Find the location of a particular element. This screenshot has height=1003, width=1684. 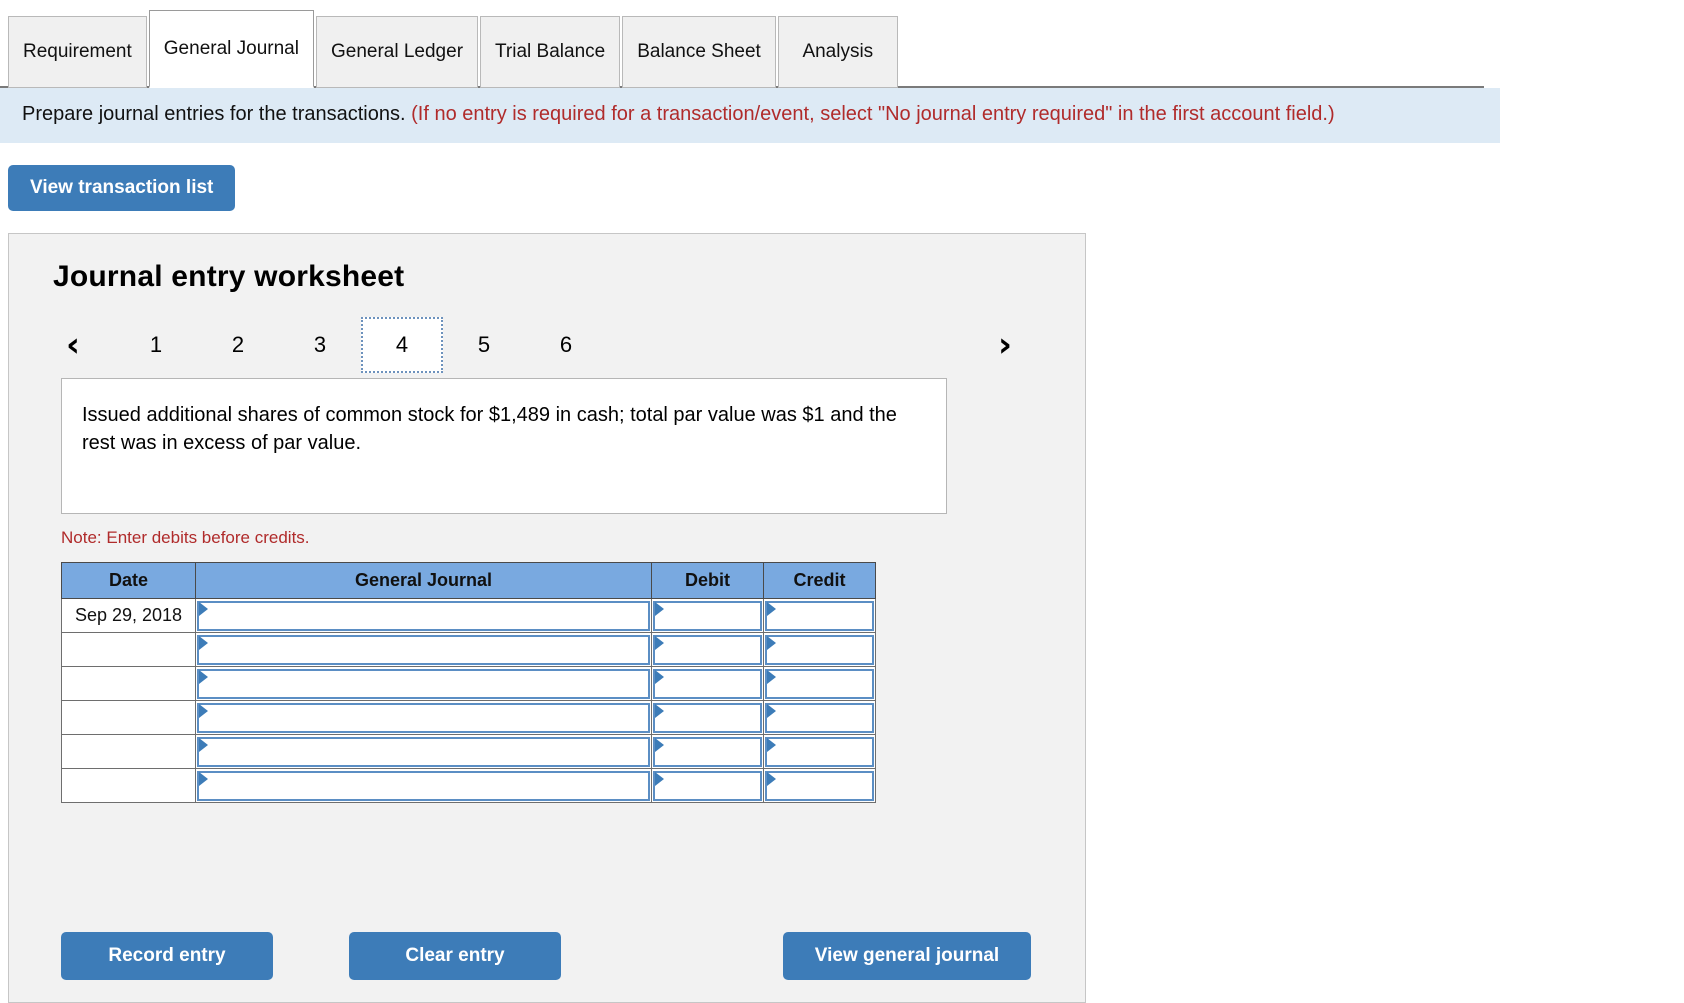

tab-label: General Journal is located at coordinates (231, 48).